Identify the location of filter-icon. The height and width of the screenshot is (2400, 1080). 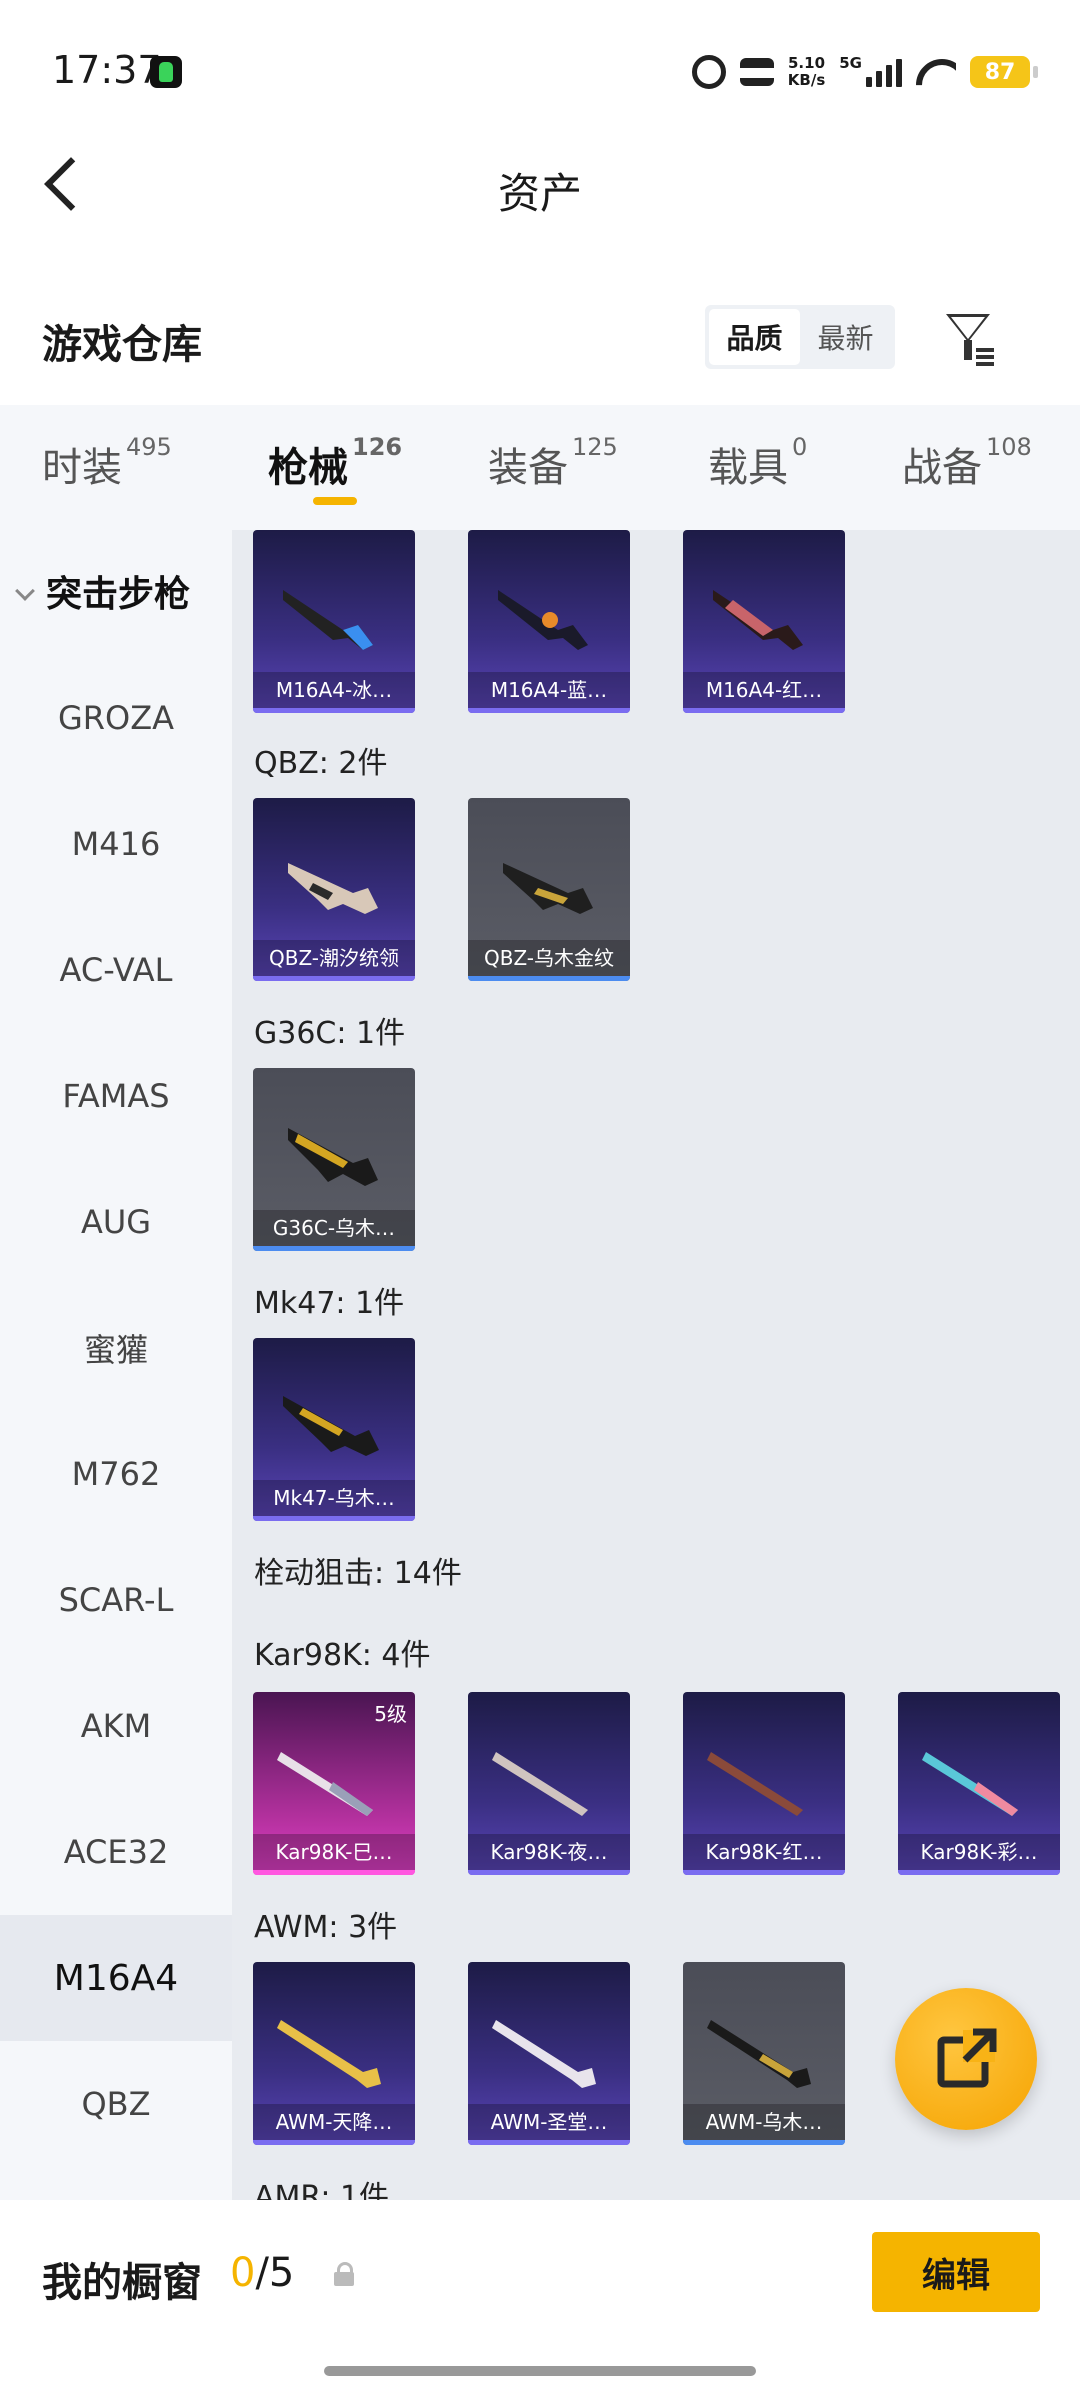
(974, 340).